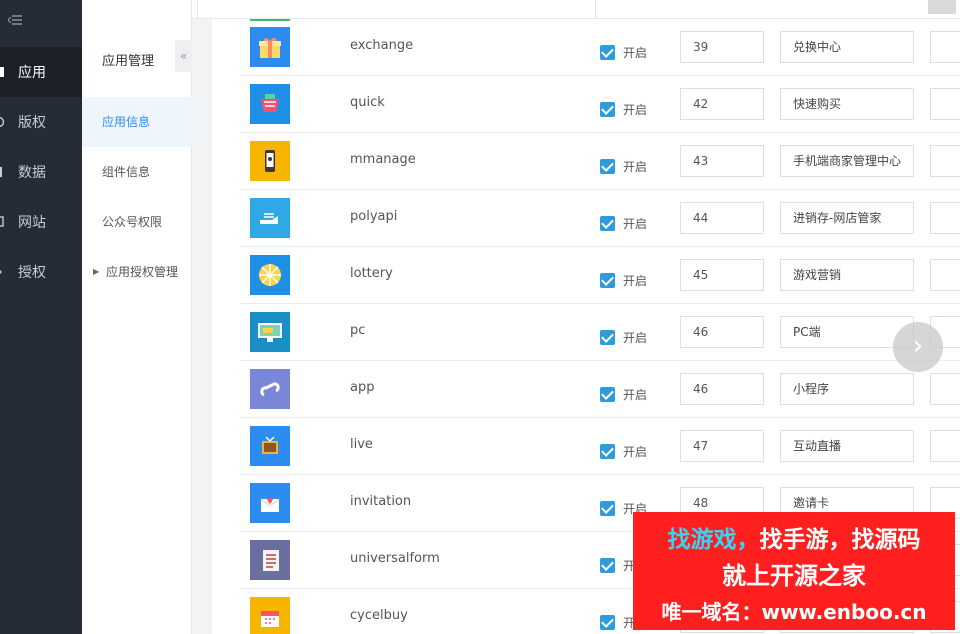  I want to click on app-name: lottery, so click(371, 273).